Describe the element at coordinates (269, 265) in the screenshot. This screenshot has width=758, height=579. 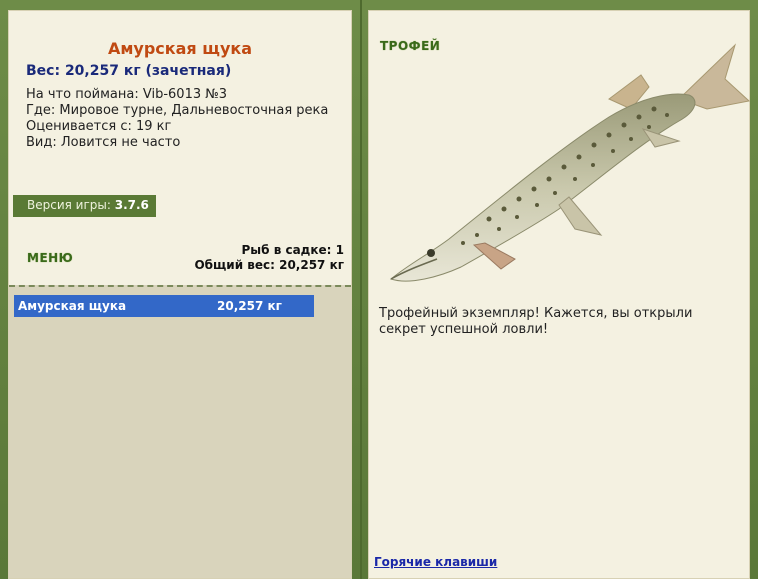
I see `total-weight: Общий вес: 20,257 кг` at that location.